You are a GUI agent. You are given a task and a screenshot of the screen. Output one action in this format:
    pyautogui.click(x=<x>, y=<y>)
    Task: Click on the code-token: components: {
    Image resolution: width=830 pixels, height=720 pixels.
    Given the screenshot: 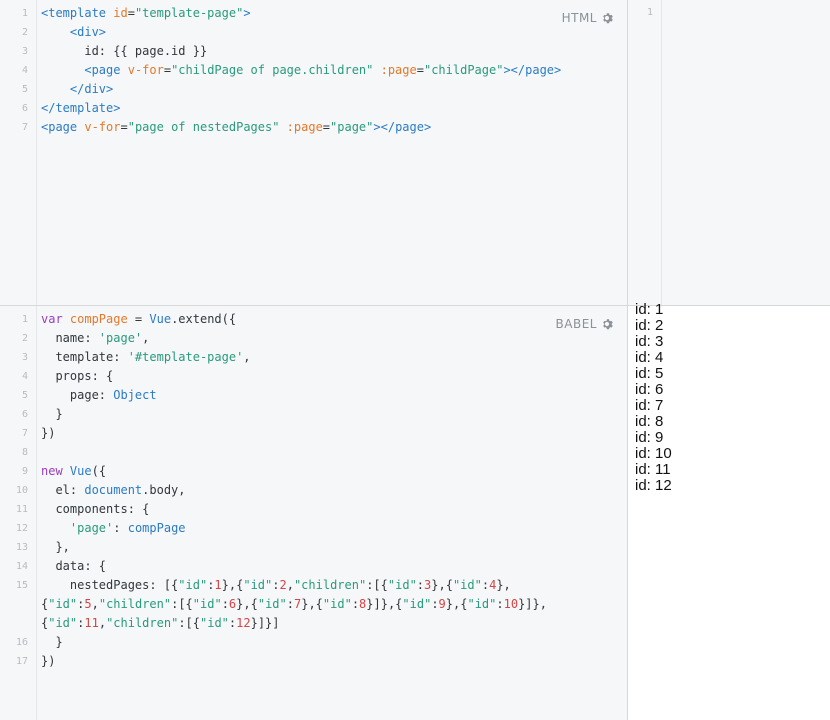 What is the action you would take?
    pyautogui.click(x=95, y=509)
    